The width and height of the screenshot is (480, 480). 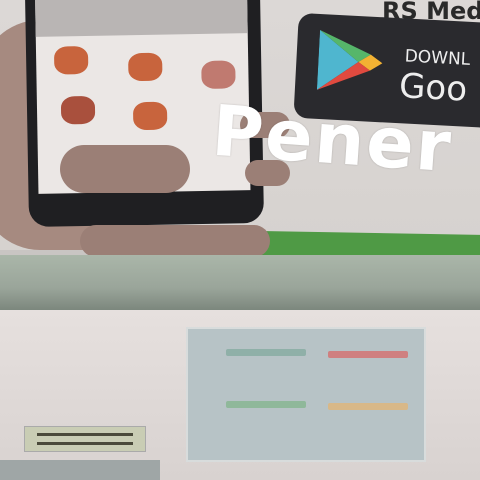 What do you see at coordinates (240, 282) in the screenshot?
I see `shelf` at bounding box center [240, 282].